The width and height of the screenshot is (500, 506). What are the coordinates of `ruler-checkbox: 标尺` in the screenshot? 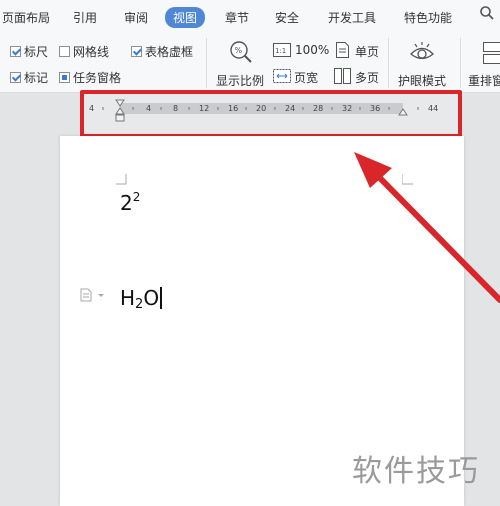 It's located at (29, 51).